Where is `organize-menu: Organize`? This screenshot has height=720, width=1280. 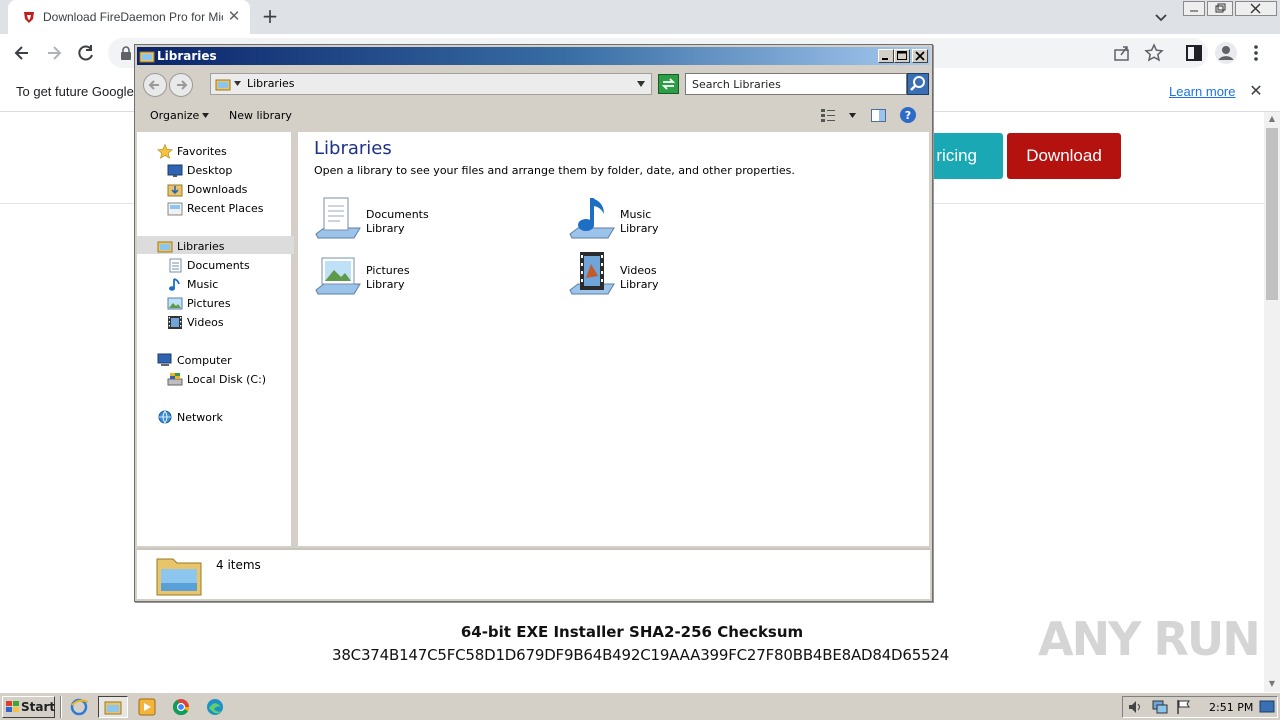 organize-menu: Organize is located at coordinates (174, 115).